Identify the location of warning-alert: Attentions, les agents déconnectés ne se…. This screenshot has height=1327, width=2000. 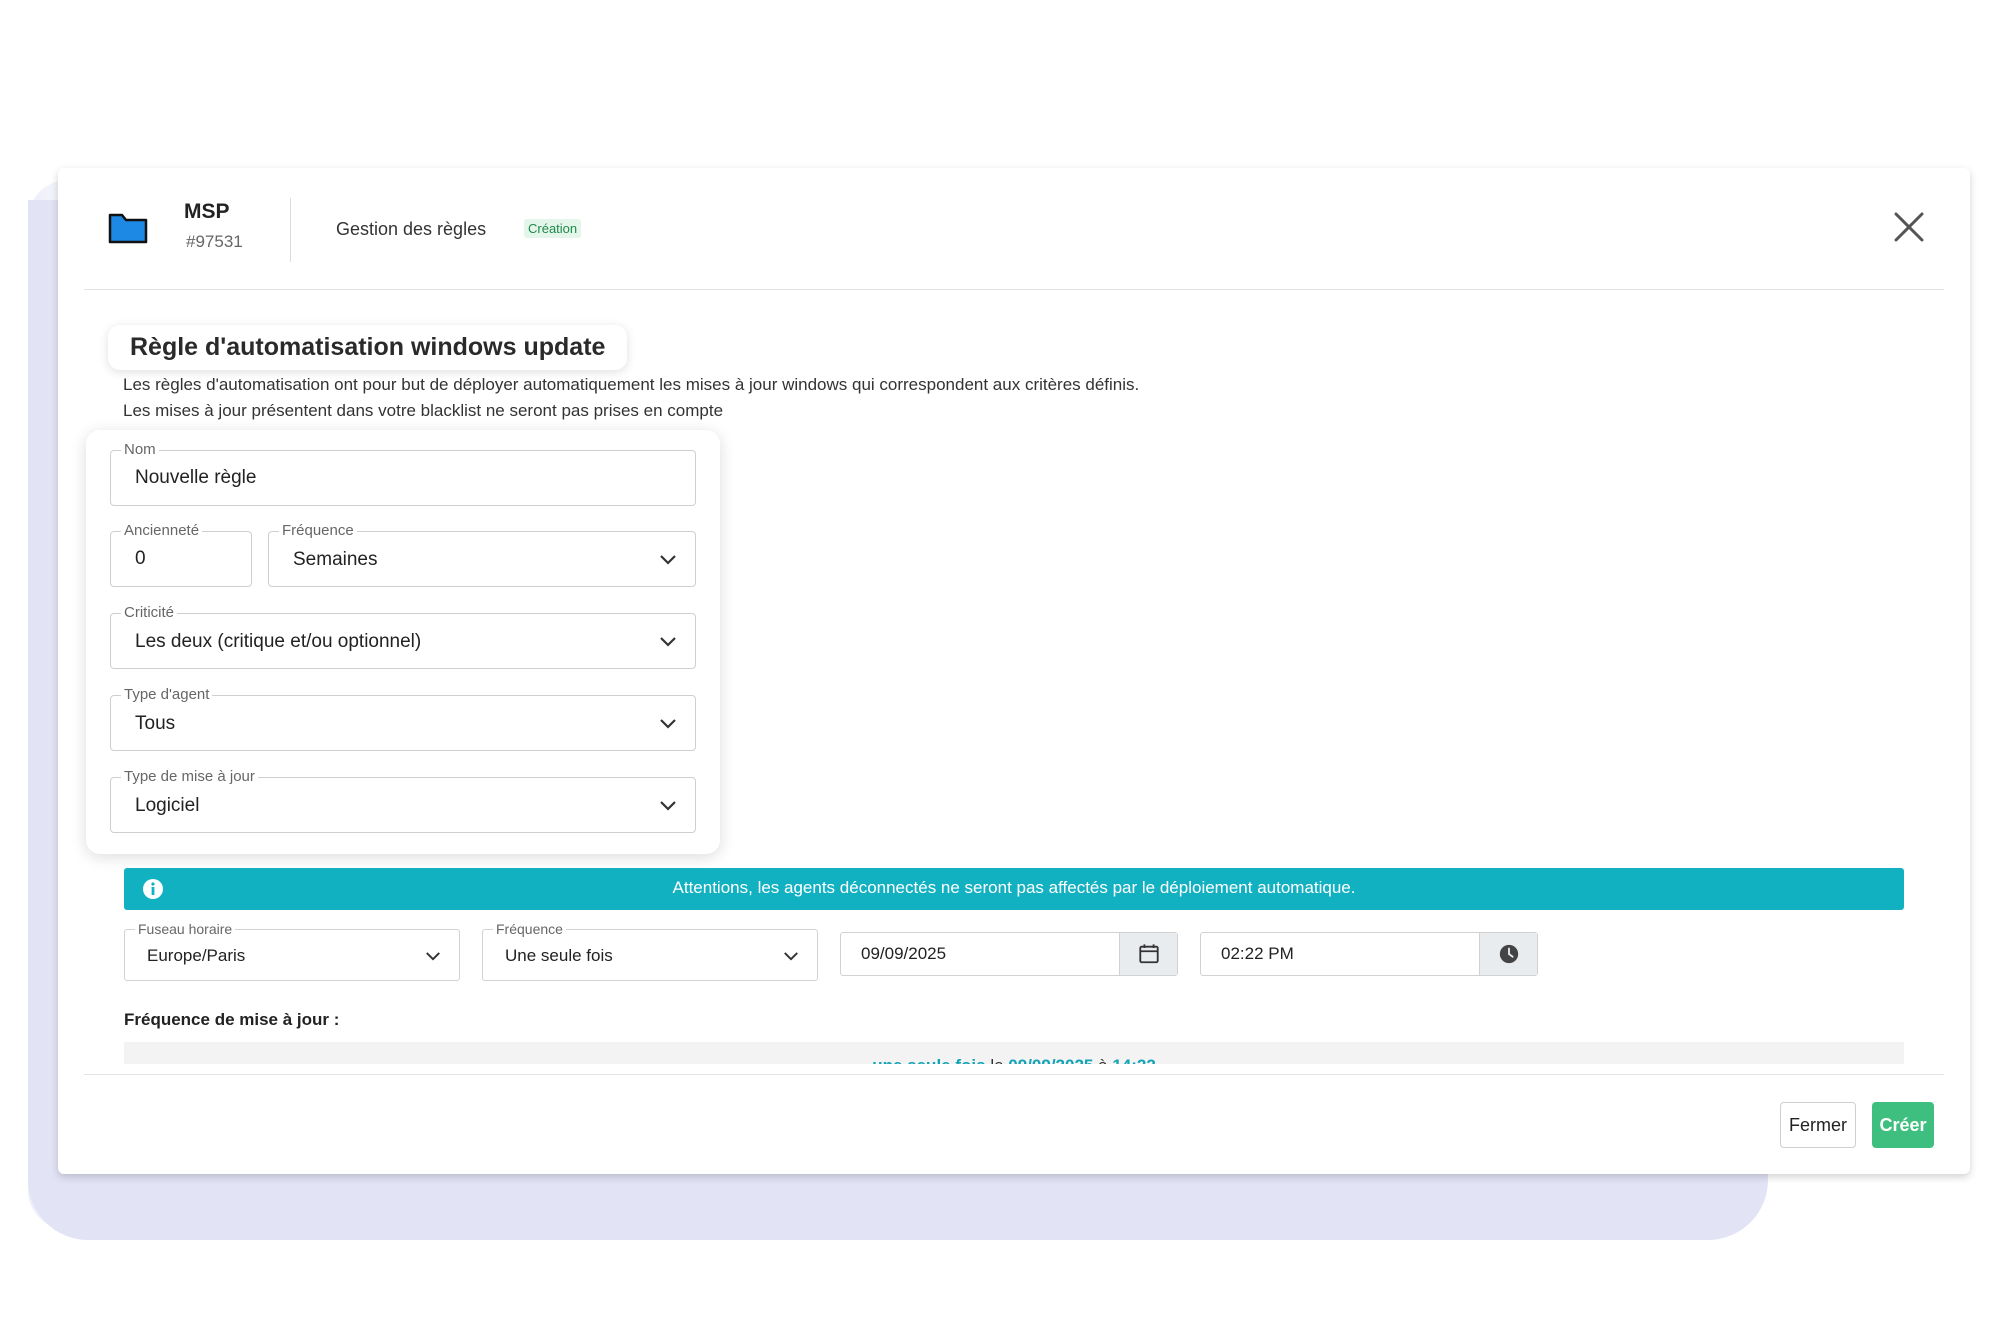
(1014, 889).